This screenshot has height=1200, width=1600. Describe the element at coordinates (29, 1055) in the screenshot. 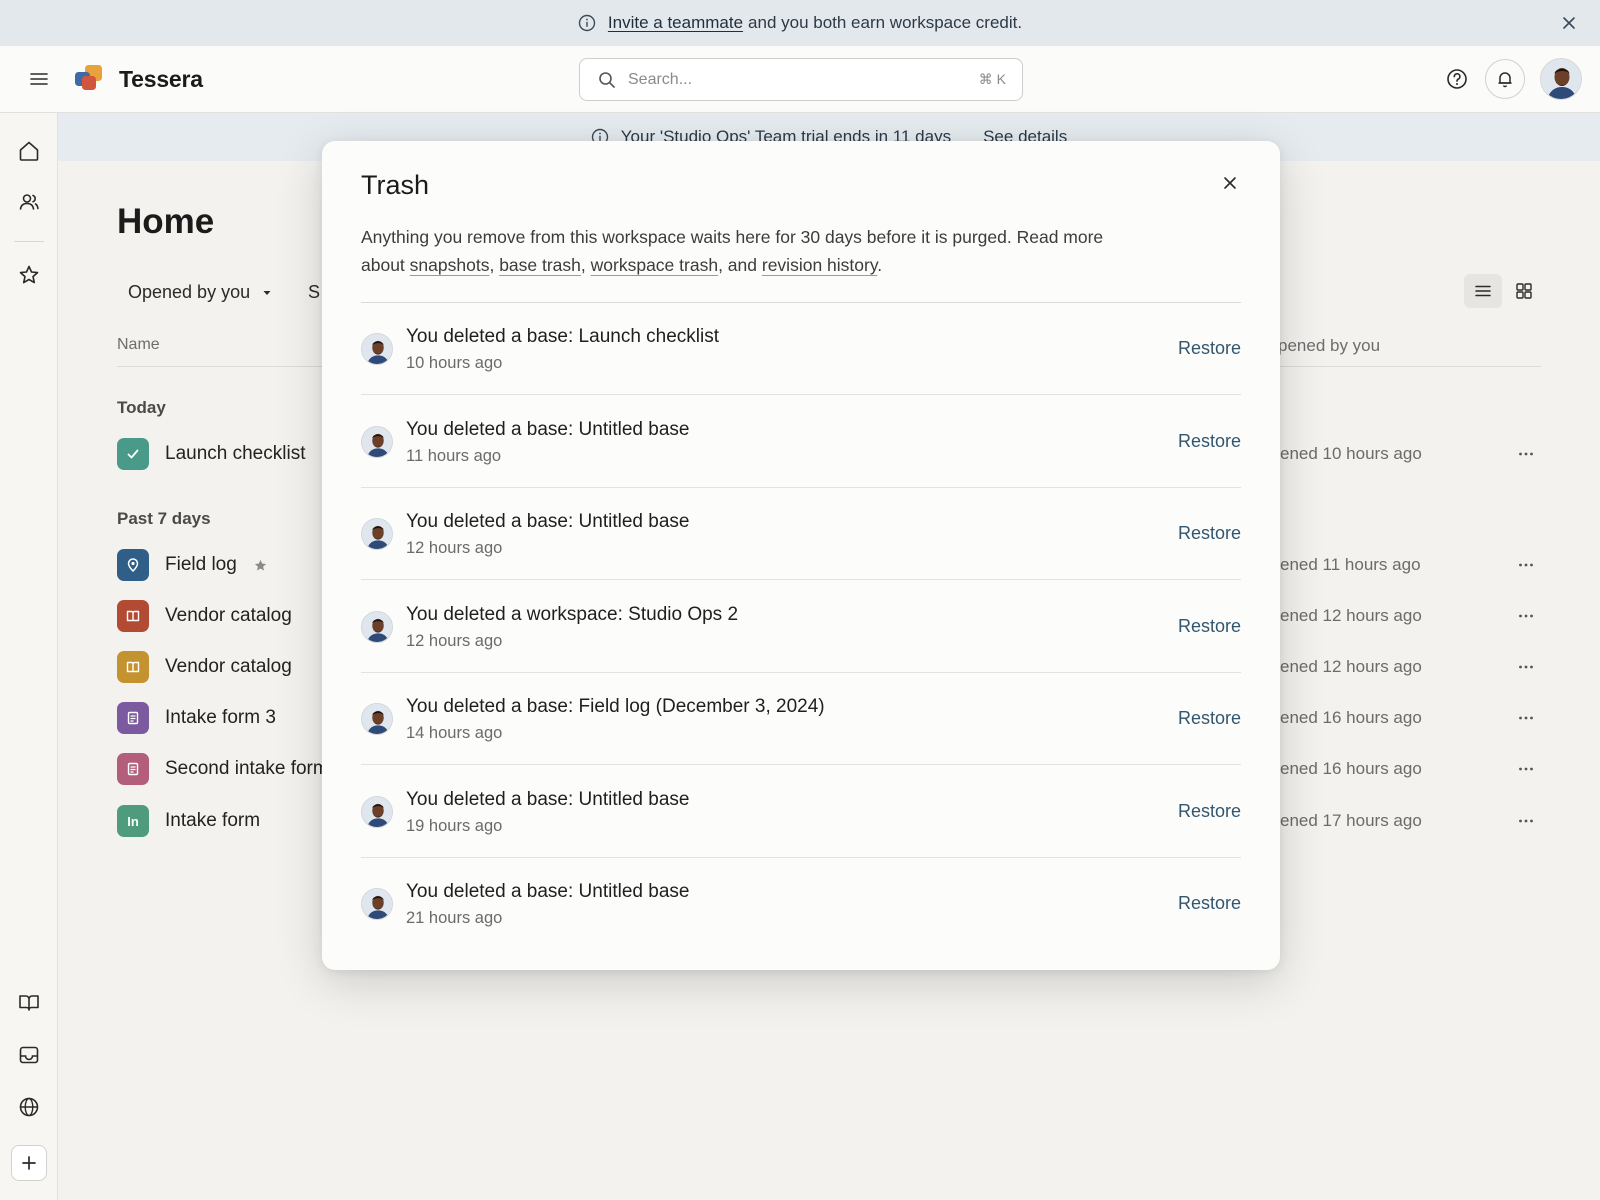

I see `inbox-icon` at that location.